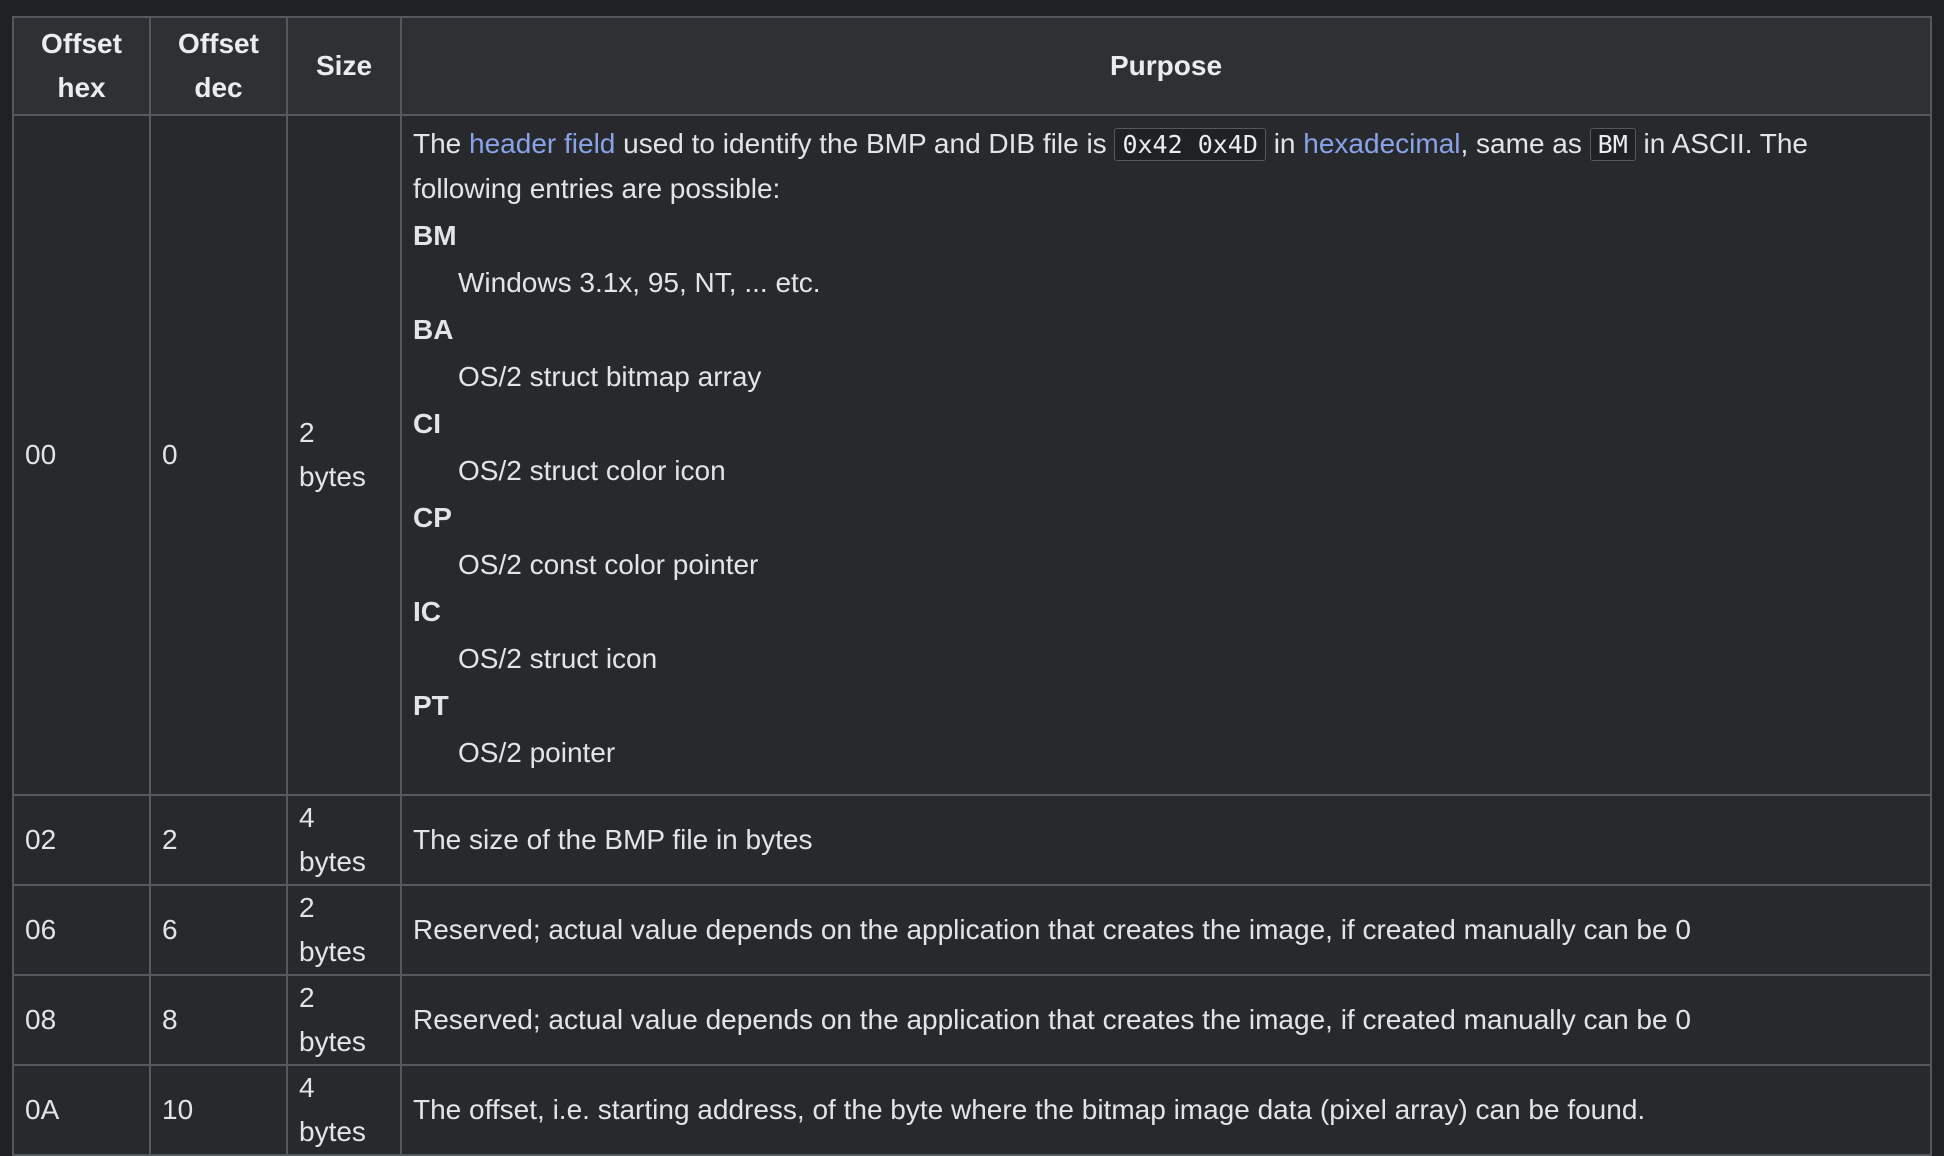 The image size is (1944, 1156). I want to click on column-header-offset-dec-line1: Offset, so click(218, 43).